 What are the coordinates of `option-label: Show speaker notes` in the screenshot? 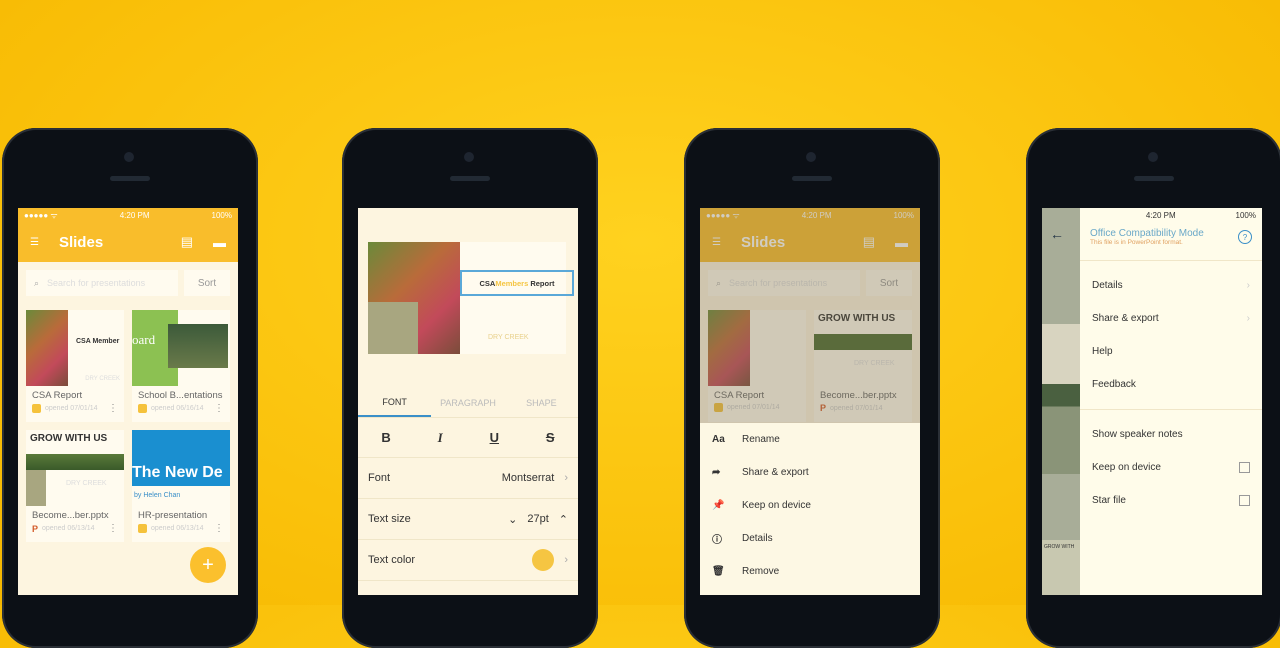 It's located at (1137, 434).